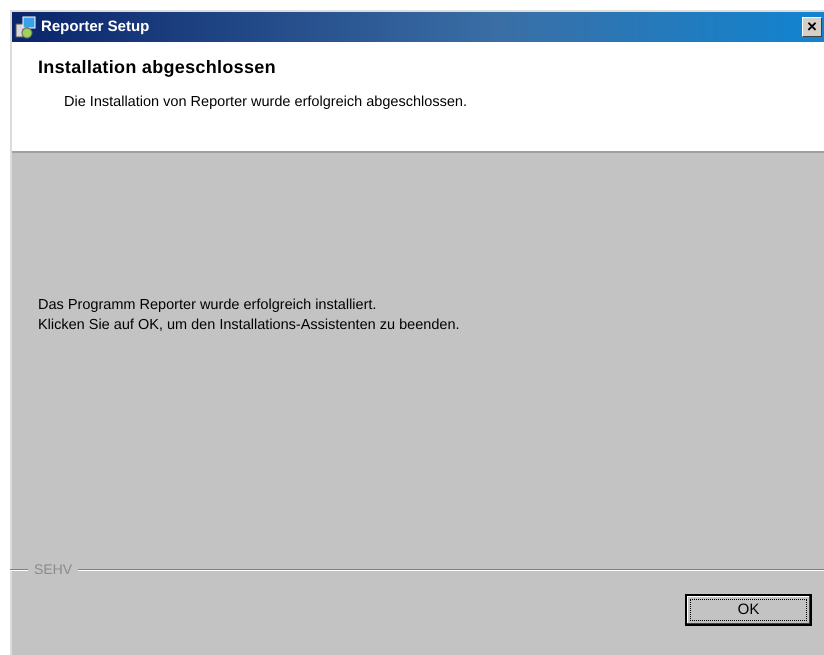 The width and height of the screenshot is (824, 655). What do you see at coordinates (53, 569) in the screenshot?
I see `brand-label: SEHV` at bounding box center [53, 569].